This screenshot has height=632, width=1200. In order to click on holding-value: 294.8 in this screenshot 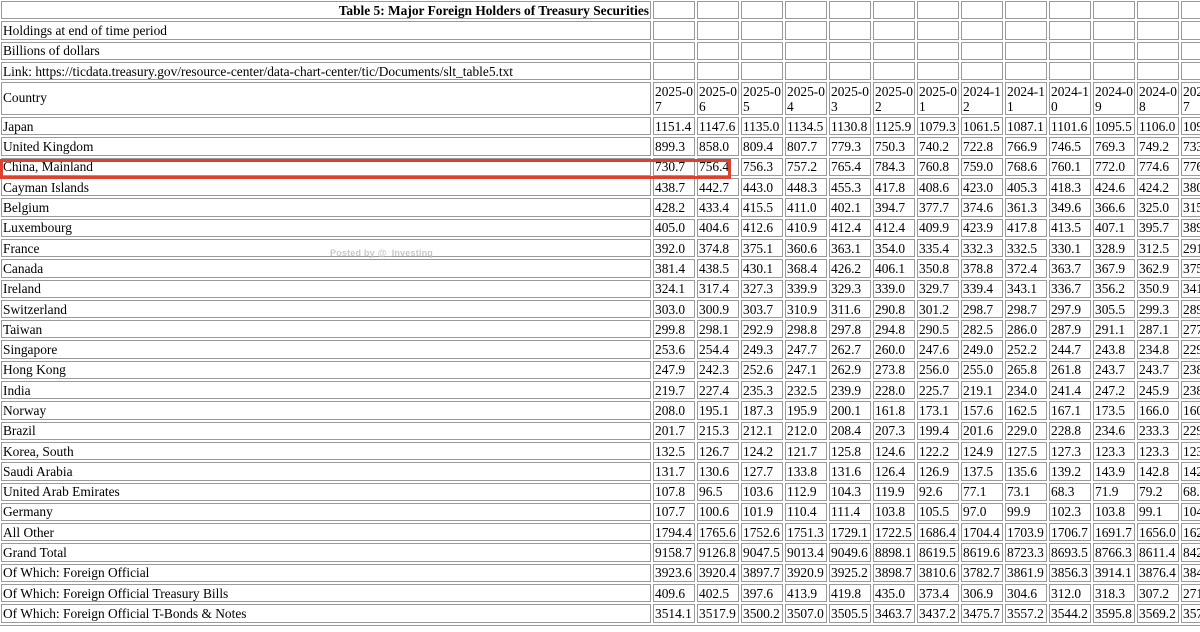, I will do `click(894, 329)`.